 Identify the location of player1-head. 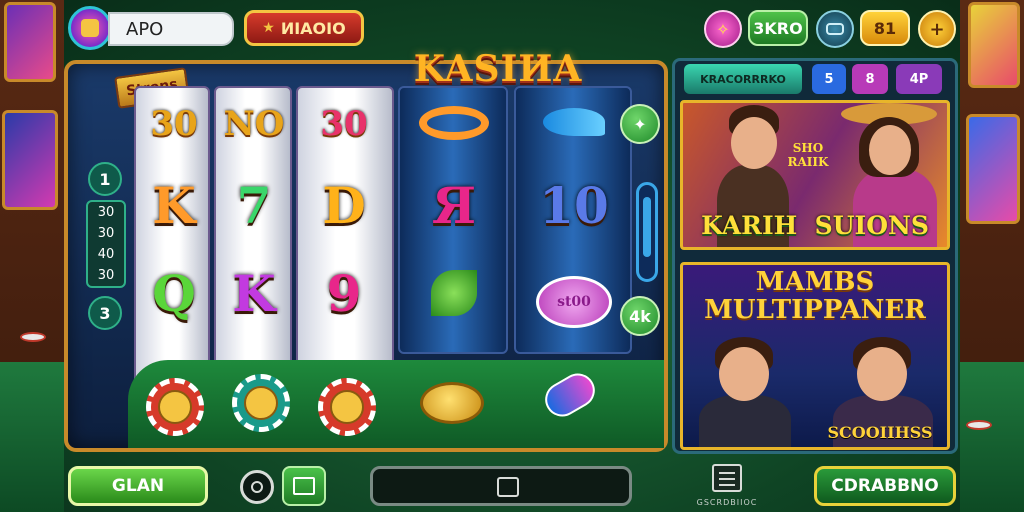
(744, 374).